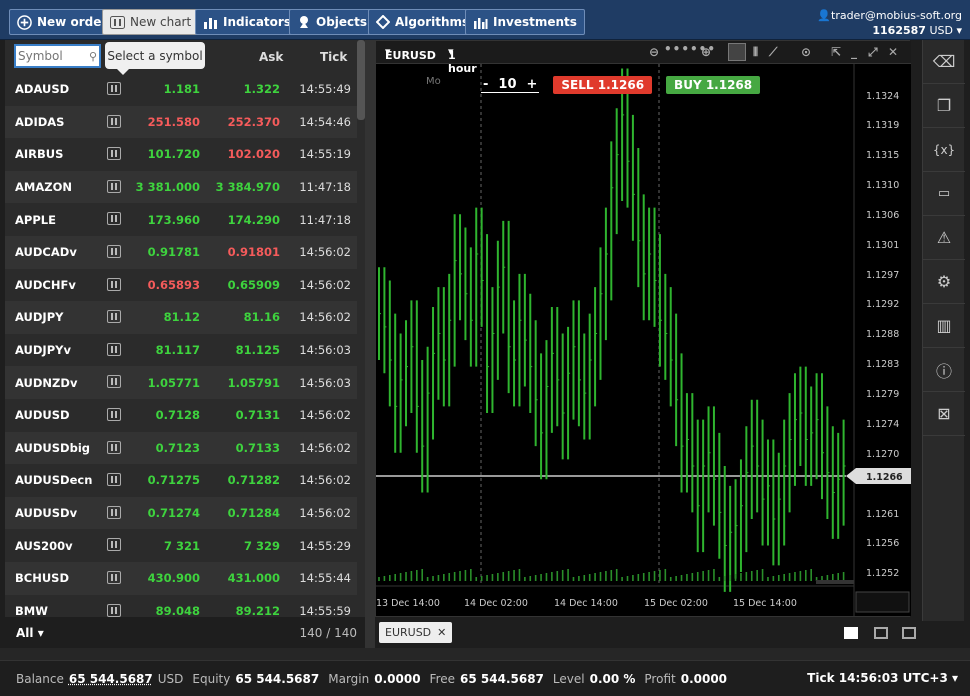  I want to click on account-info: 👤trader@mobius-soft.org 1162587 USD ▾, so click(889, 23).